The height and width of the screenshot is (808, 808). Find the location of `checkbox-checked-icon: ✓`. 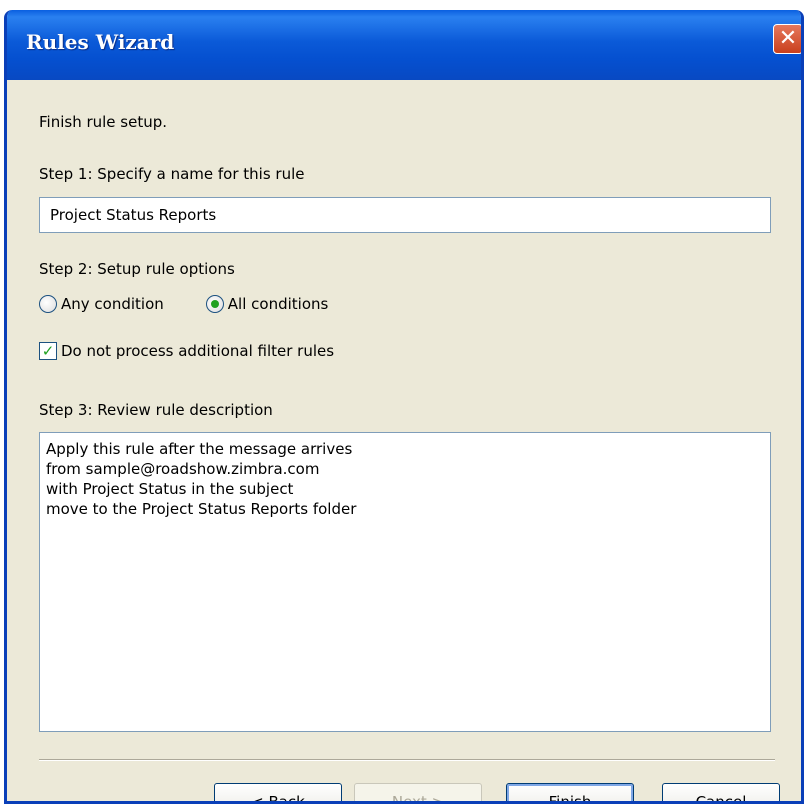

checkbox-checked-icon: ✓ is located at coordinates (48, 351).